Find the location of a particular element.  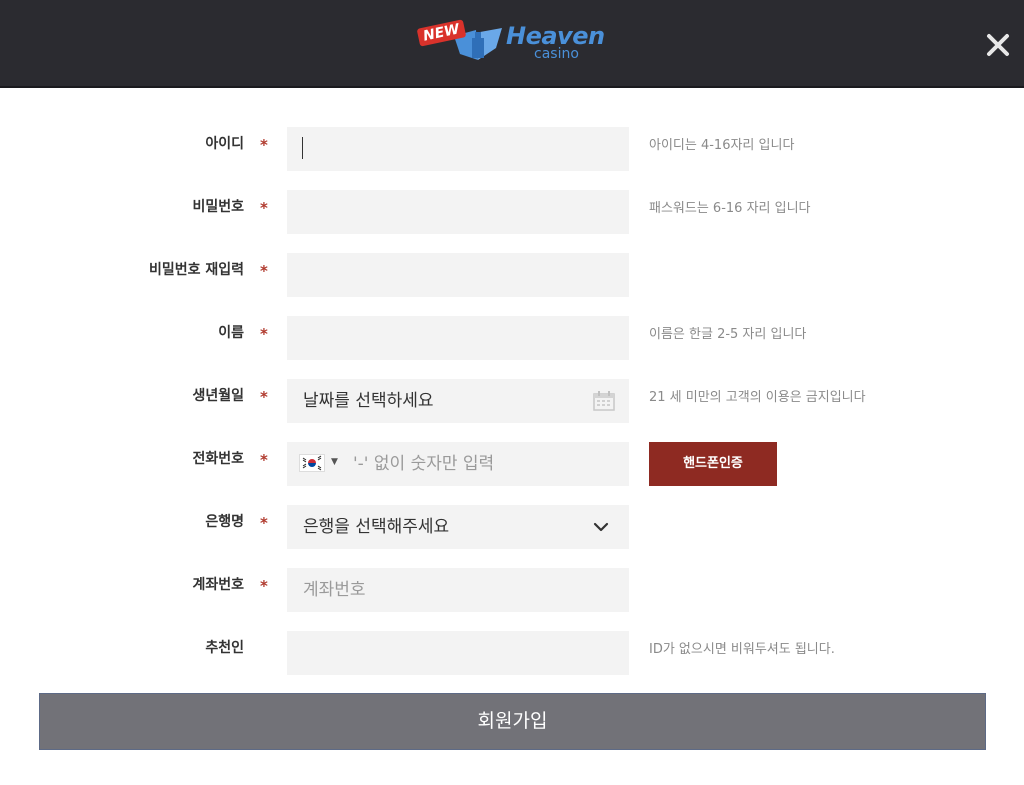

account-input: 계좌번호 is located at coordinates (458, 590).